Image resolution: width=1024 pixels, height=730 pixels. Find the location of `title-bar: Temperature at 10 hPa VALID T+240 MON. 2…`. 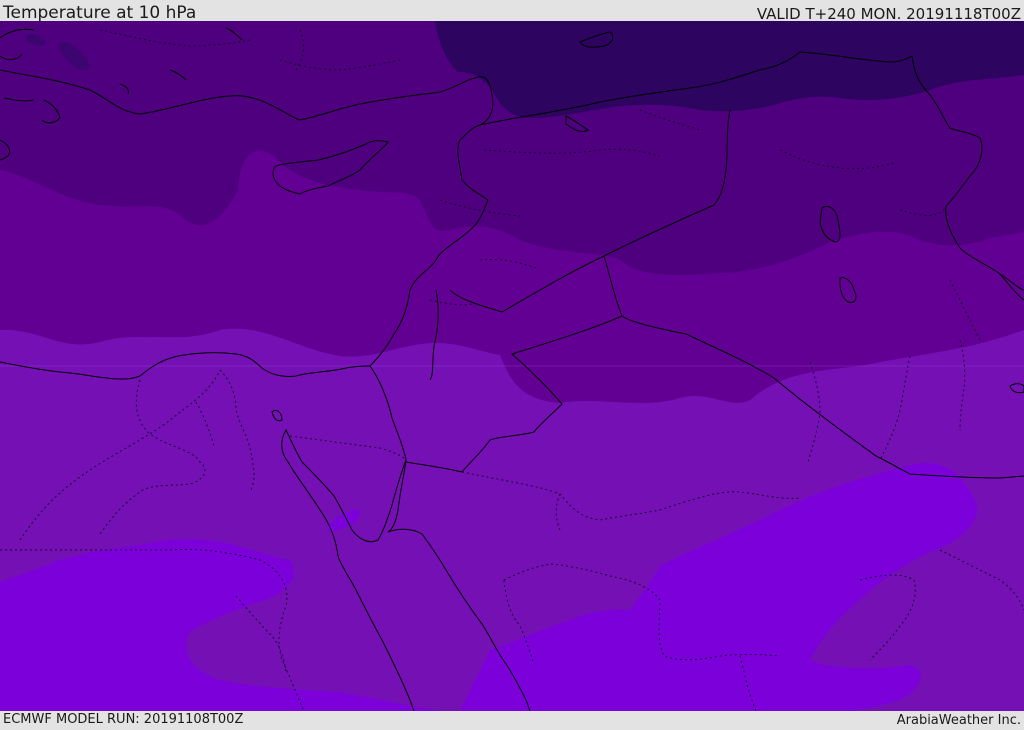

title-bar: Temperature at 10 hPa VALID T+240 MON. 2… is located at coordinates (512, 11).